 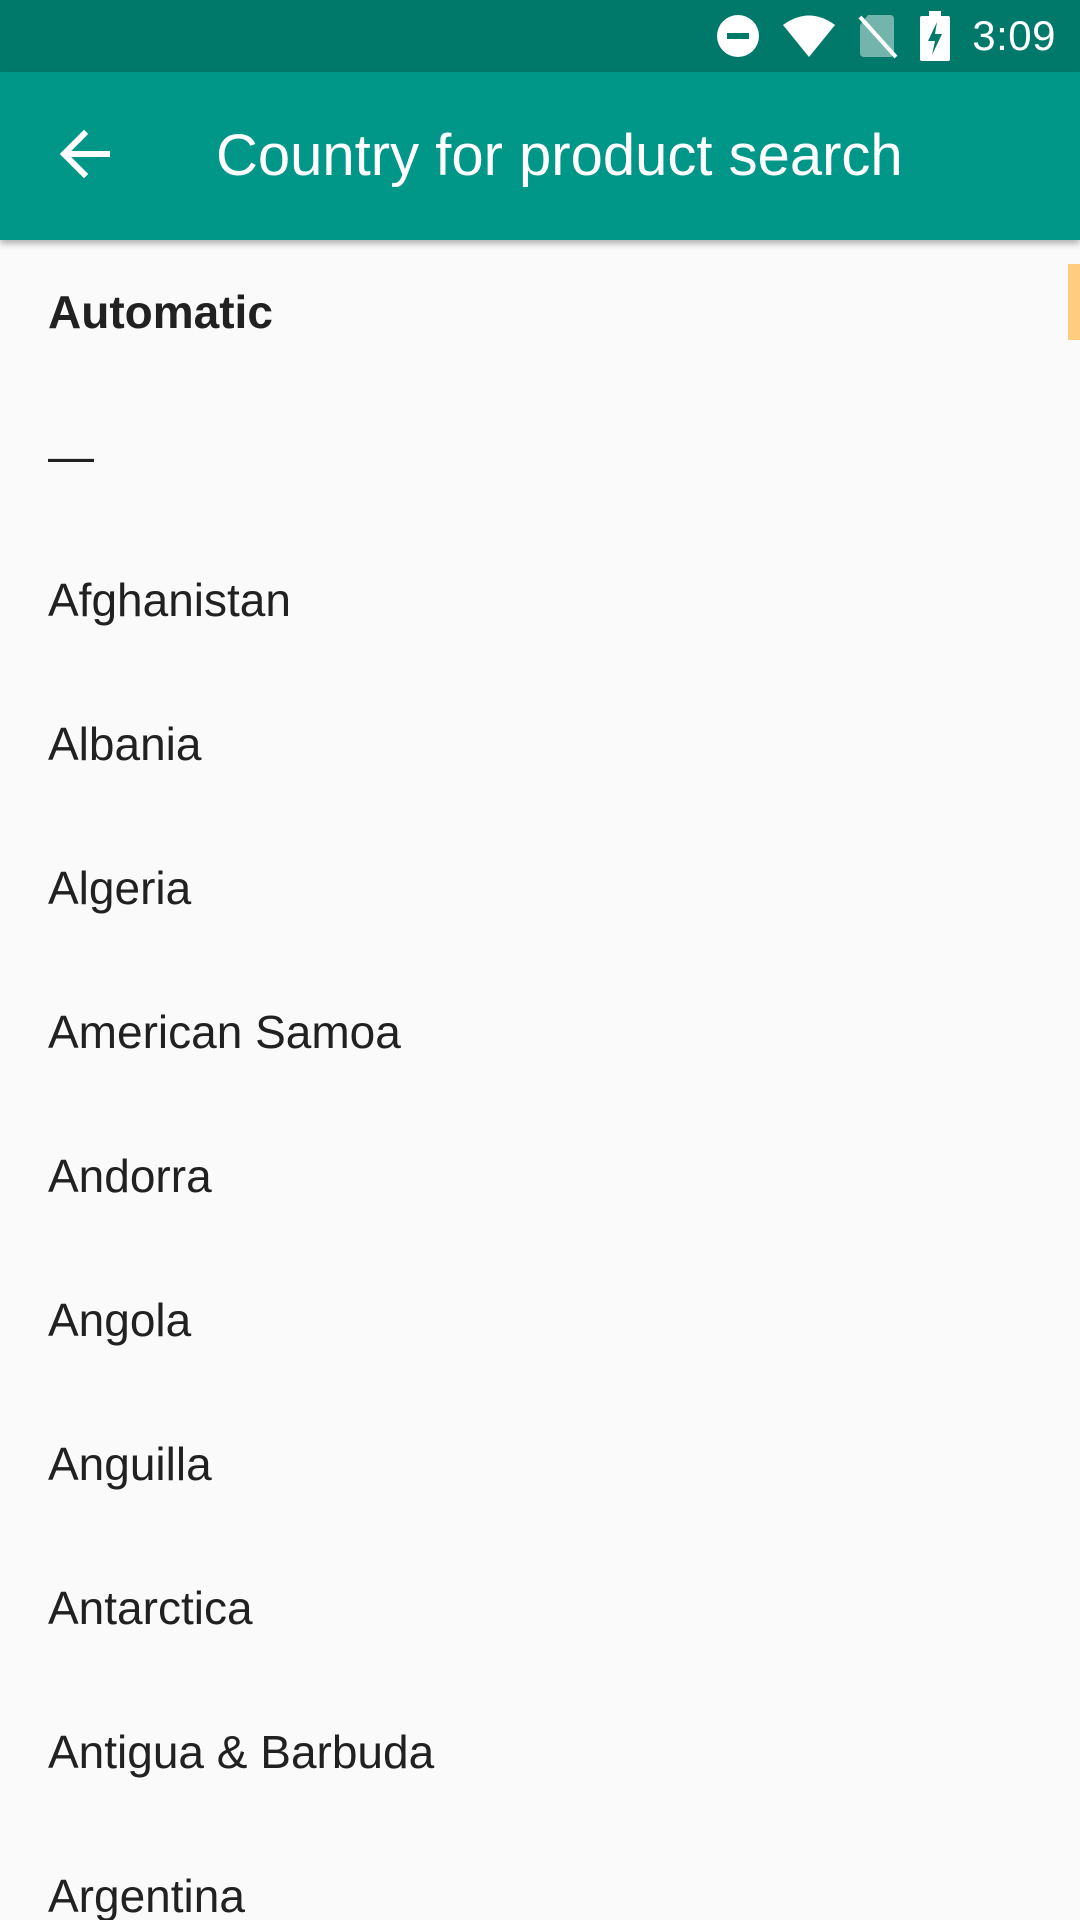 I want to click on list-item-automatic: Automatic, so click(x=540, y=312).